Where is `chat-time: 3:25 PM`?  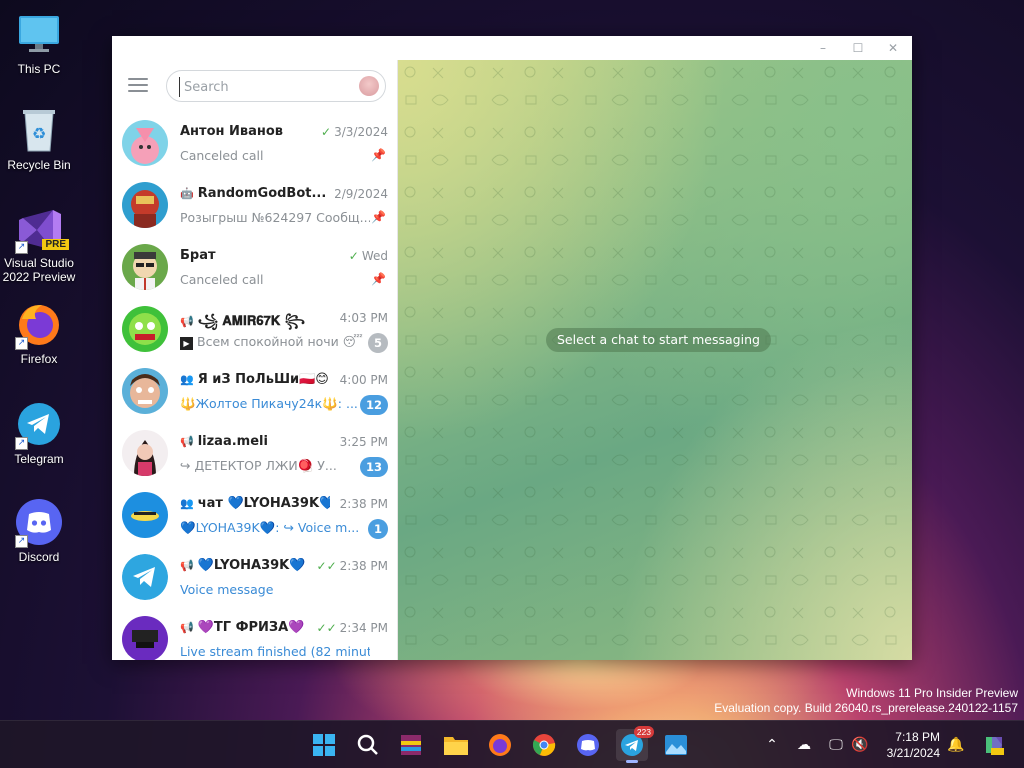
chat-time: 3:25 PM is located at coordinates (363, 442).